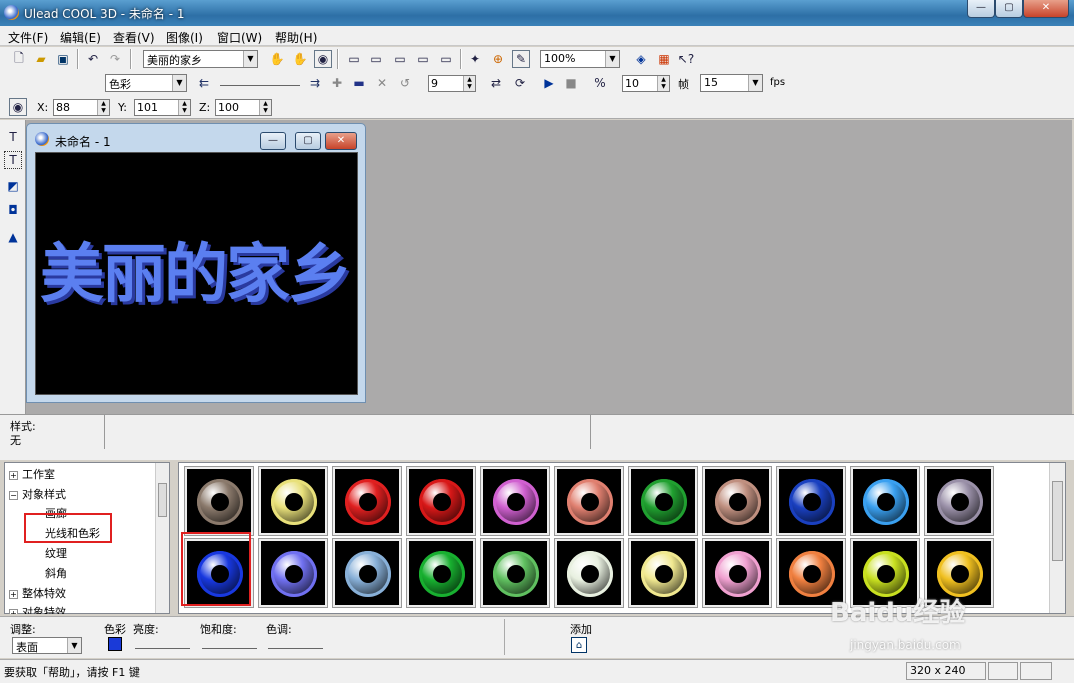  Describe the element at coordinates (204, 83) in the screenshot. I see `prev-key-icon: ⇇` at that location.